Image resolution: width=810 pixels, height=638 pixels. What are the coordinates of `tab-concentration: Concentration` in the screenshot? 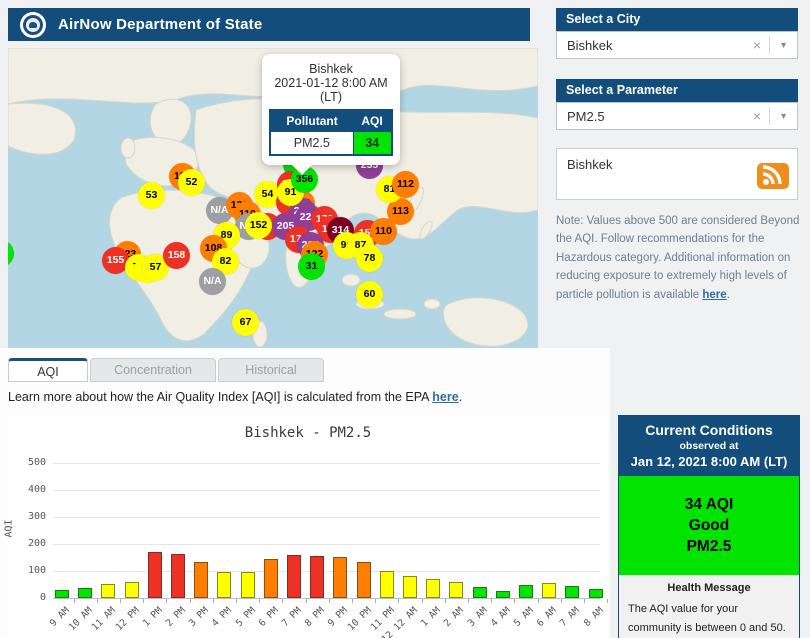 It's located at (153, 370).